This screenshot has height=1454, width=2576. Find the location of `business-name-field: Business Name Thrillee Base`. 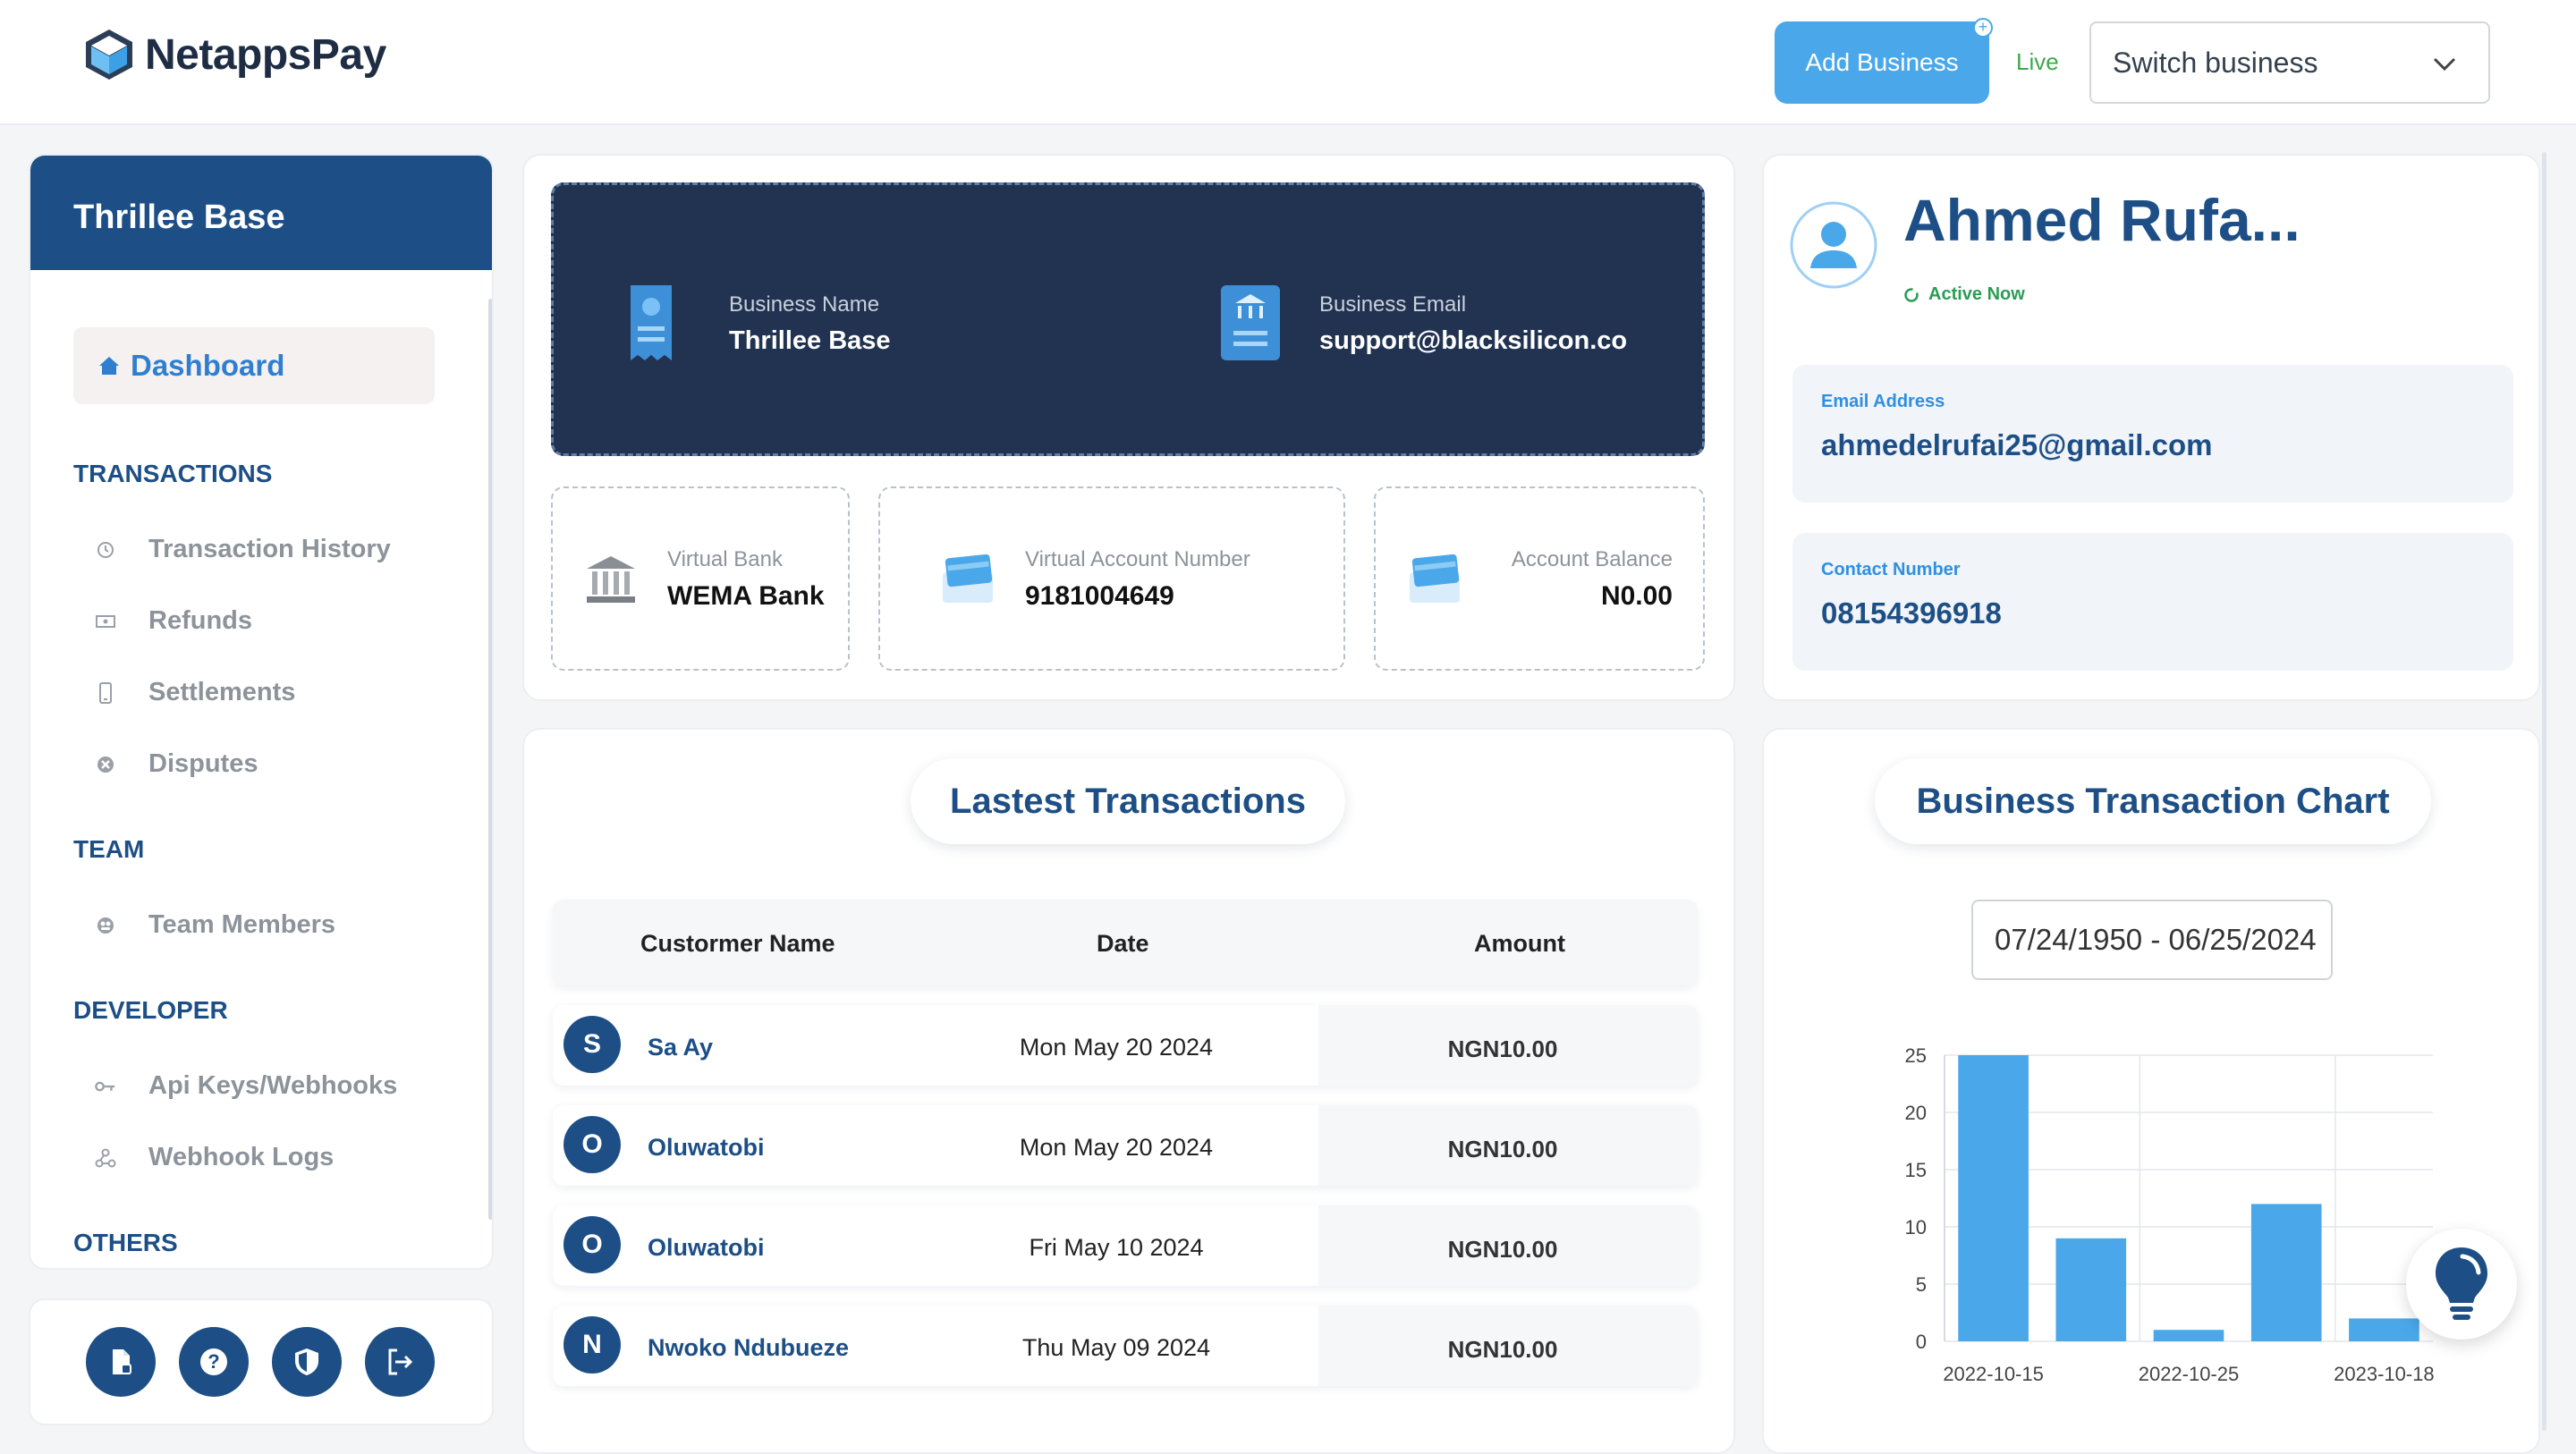

business-name-field: Business Name Thrillee Base is located at coordinates (810, 324).